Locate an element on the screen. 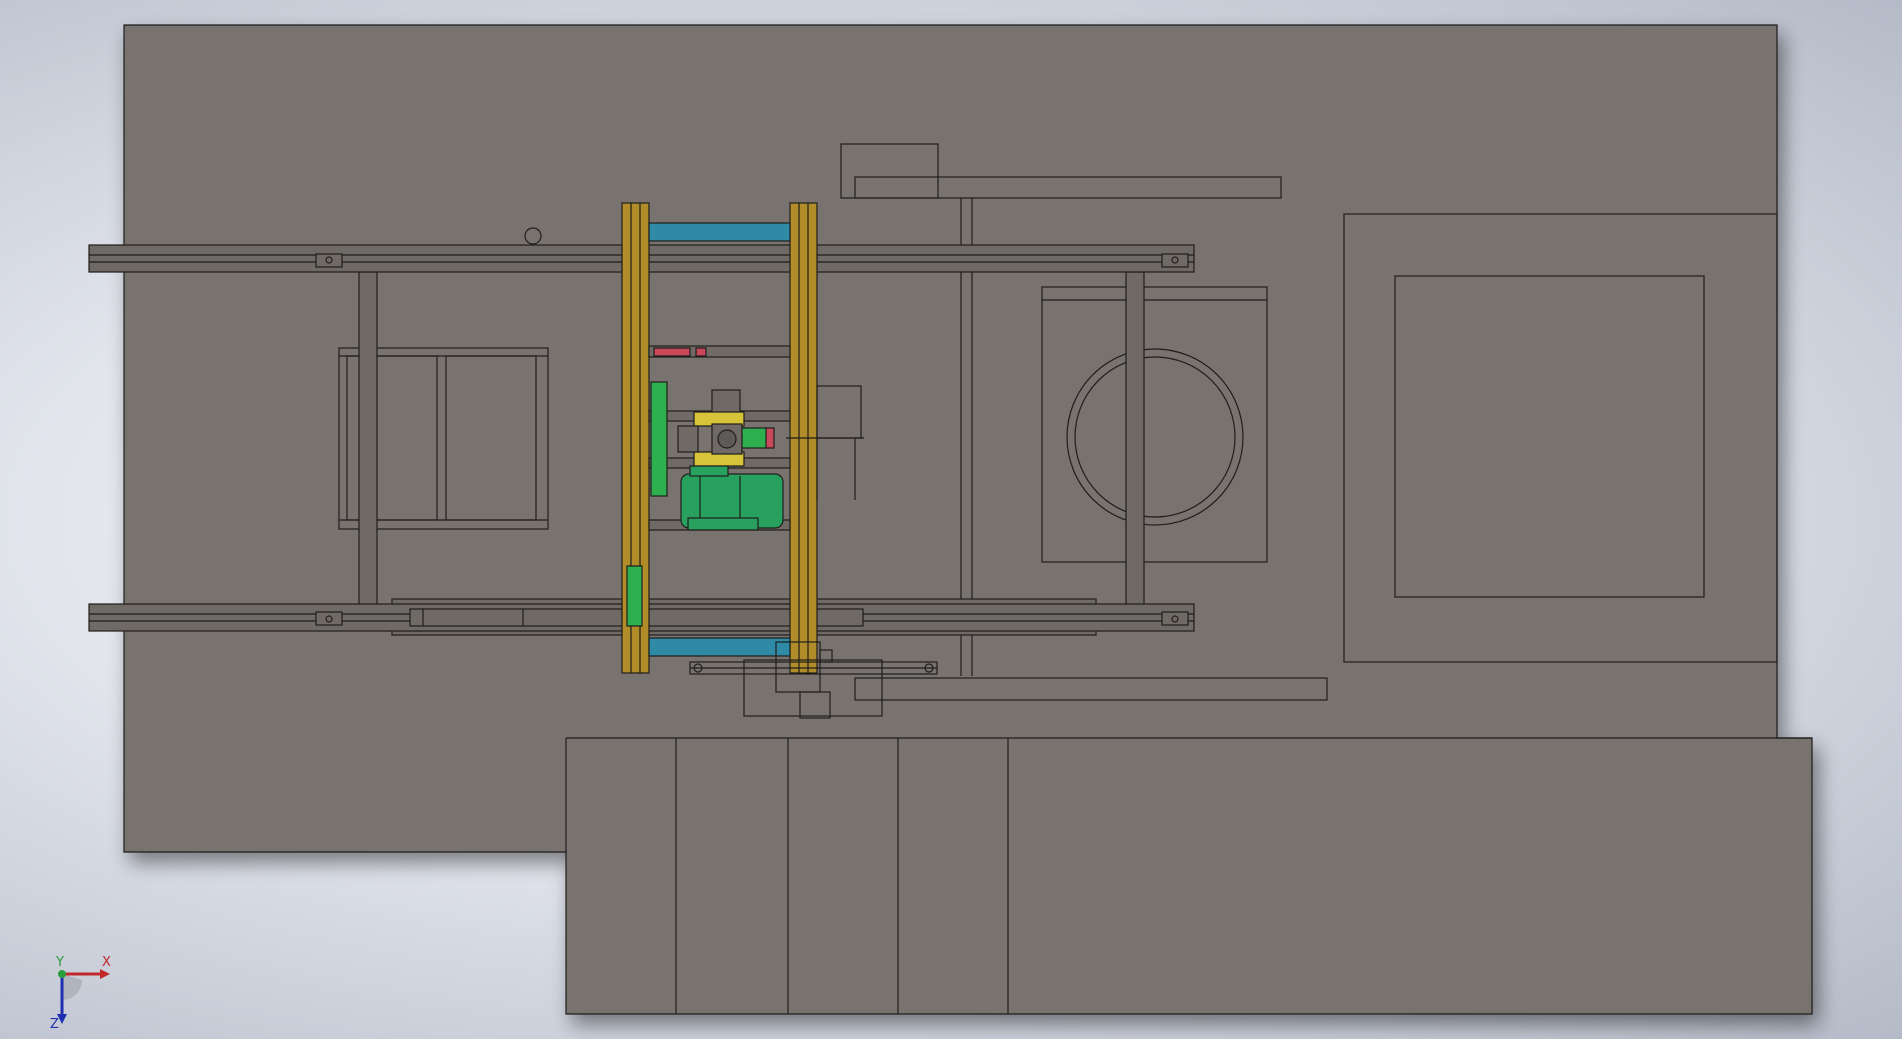 This screenshot has width=1902, height=1039. support-post-right is located at coordinates (1135, 439).